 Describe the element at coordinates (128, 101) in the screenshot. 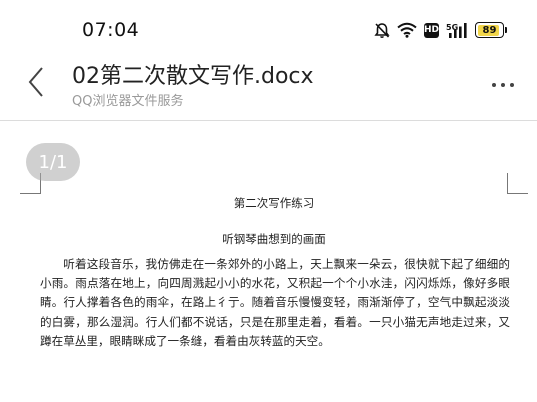

I see `document-source: QQ浏览器文件服务` at that location.